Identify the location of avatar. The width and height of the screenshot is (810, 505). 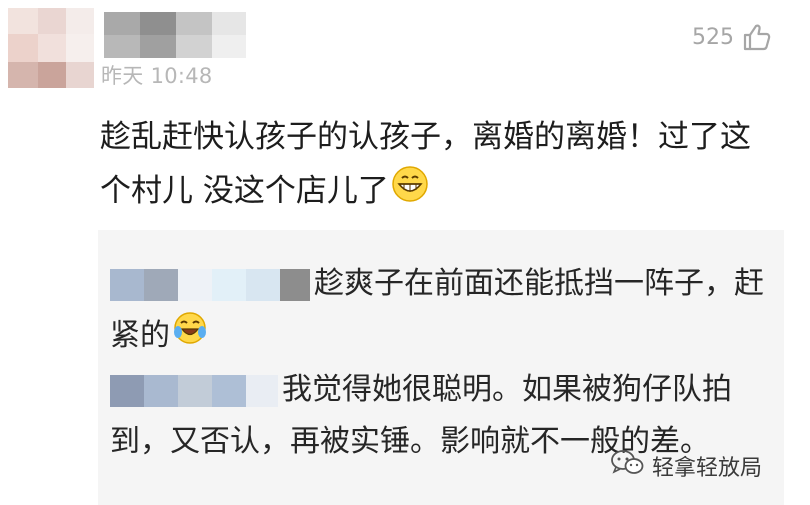
(51, 48).